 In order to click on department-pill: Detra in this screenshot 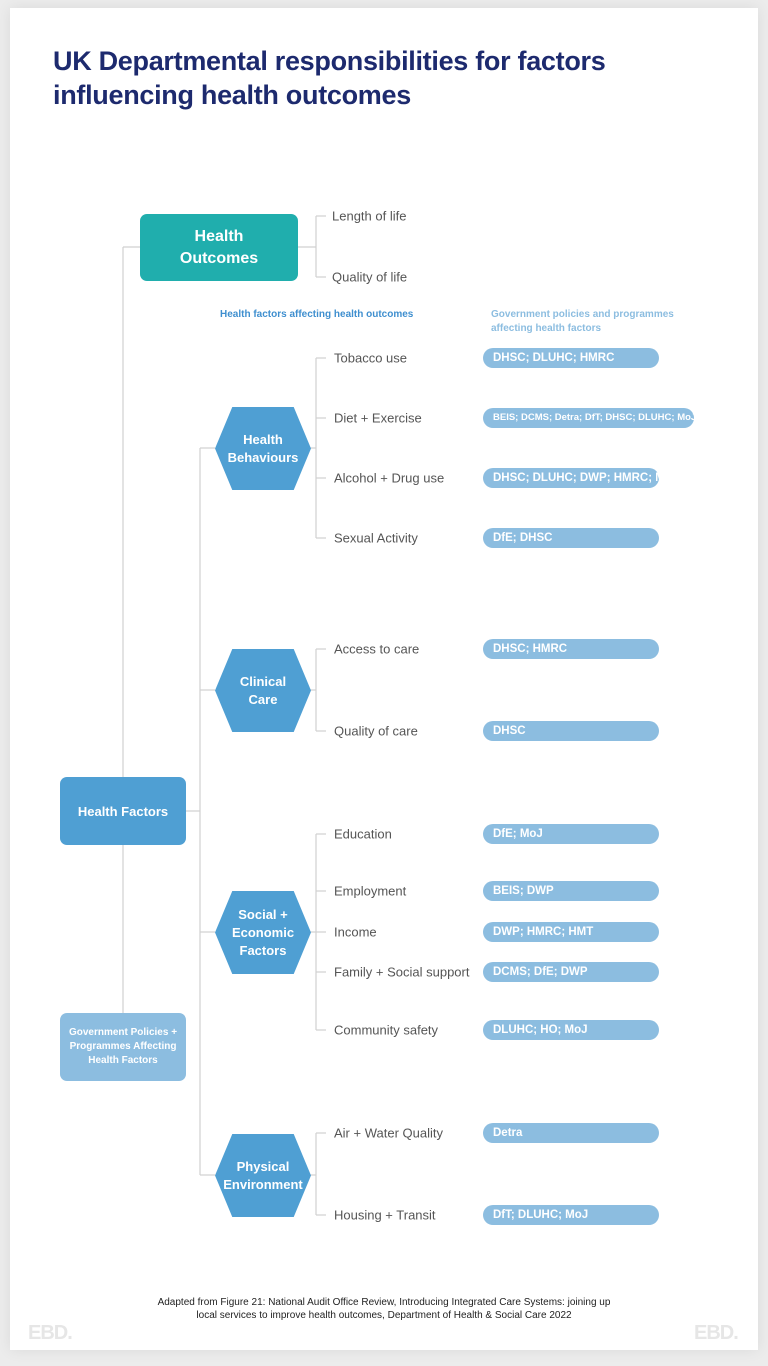, I will do `click(571, 1133)`.